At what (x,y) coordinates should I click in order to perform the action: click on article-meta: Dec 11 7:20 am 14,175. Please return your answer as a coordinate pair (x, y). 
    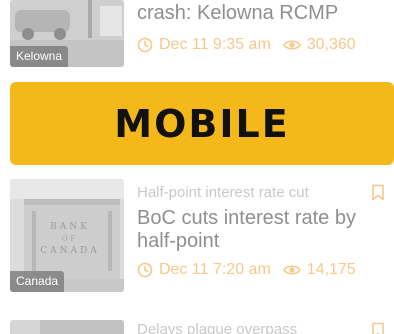
    Looking at the image, I should click on (246, 270).